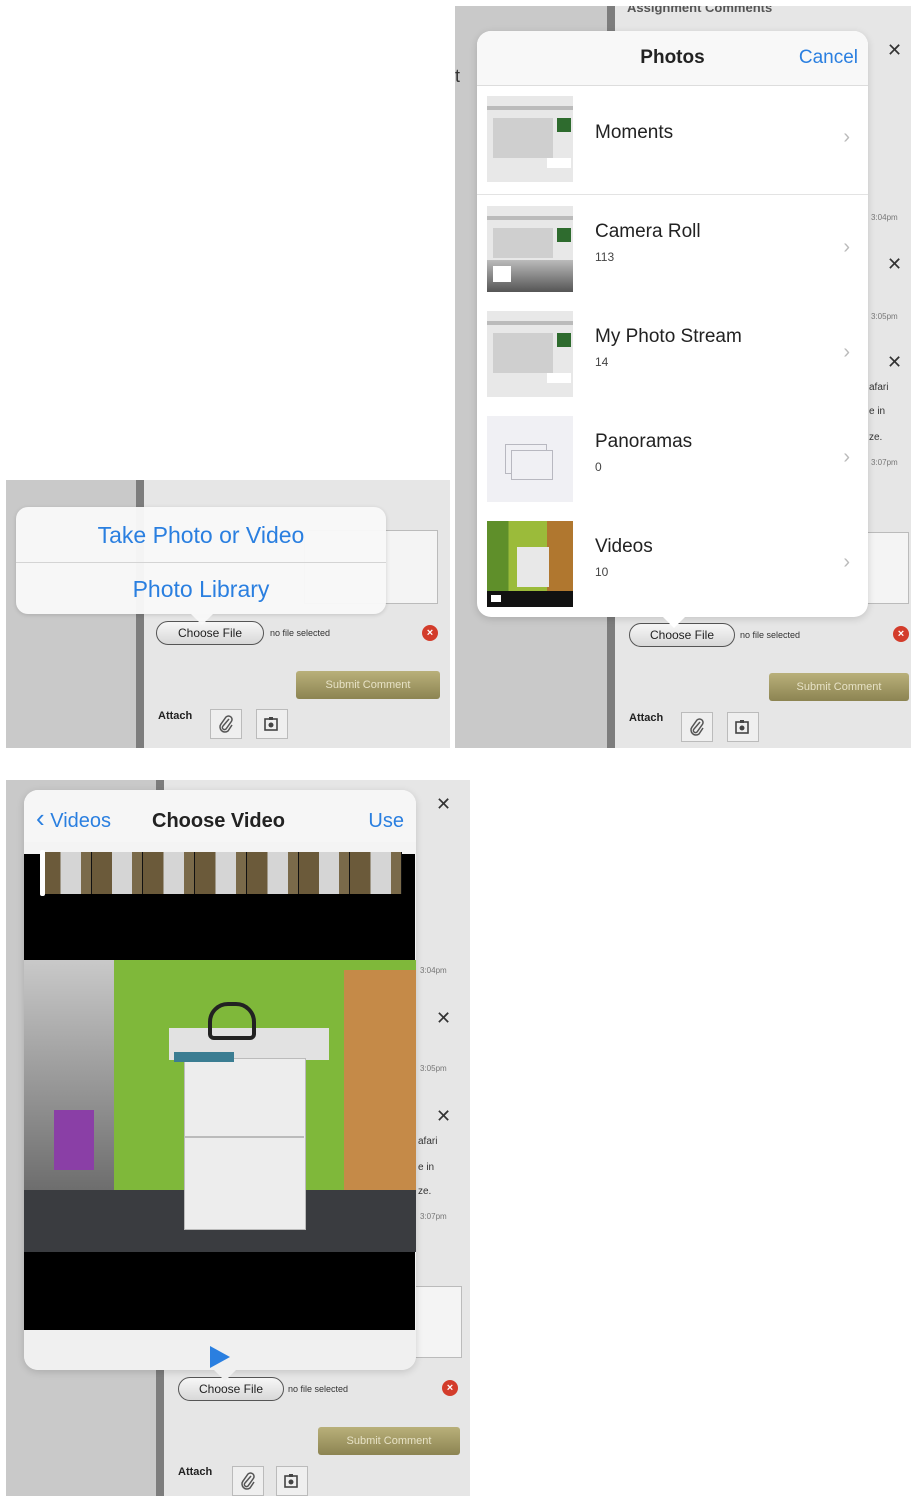 This screenshot has height=1496, width=911. I want to click on popover-header: Photos Cancel, so click(672, 58).